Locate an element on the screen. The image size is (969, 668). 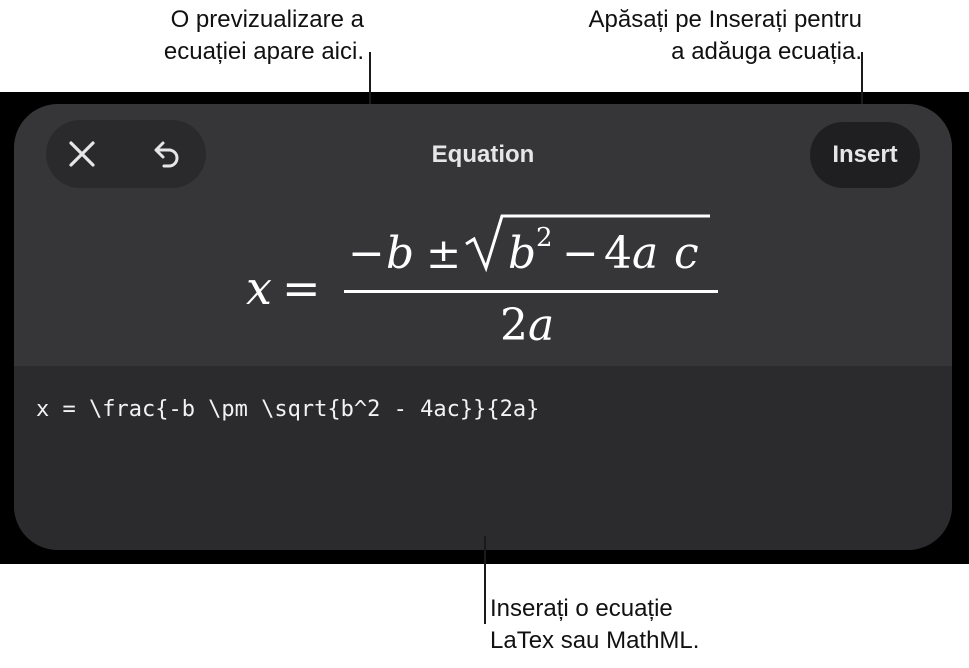
preview-den-coef: 2 is located at coordinates (514, 325).